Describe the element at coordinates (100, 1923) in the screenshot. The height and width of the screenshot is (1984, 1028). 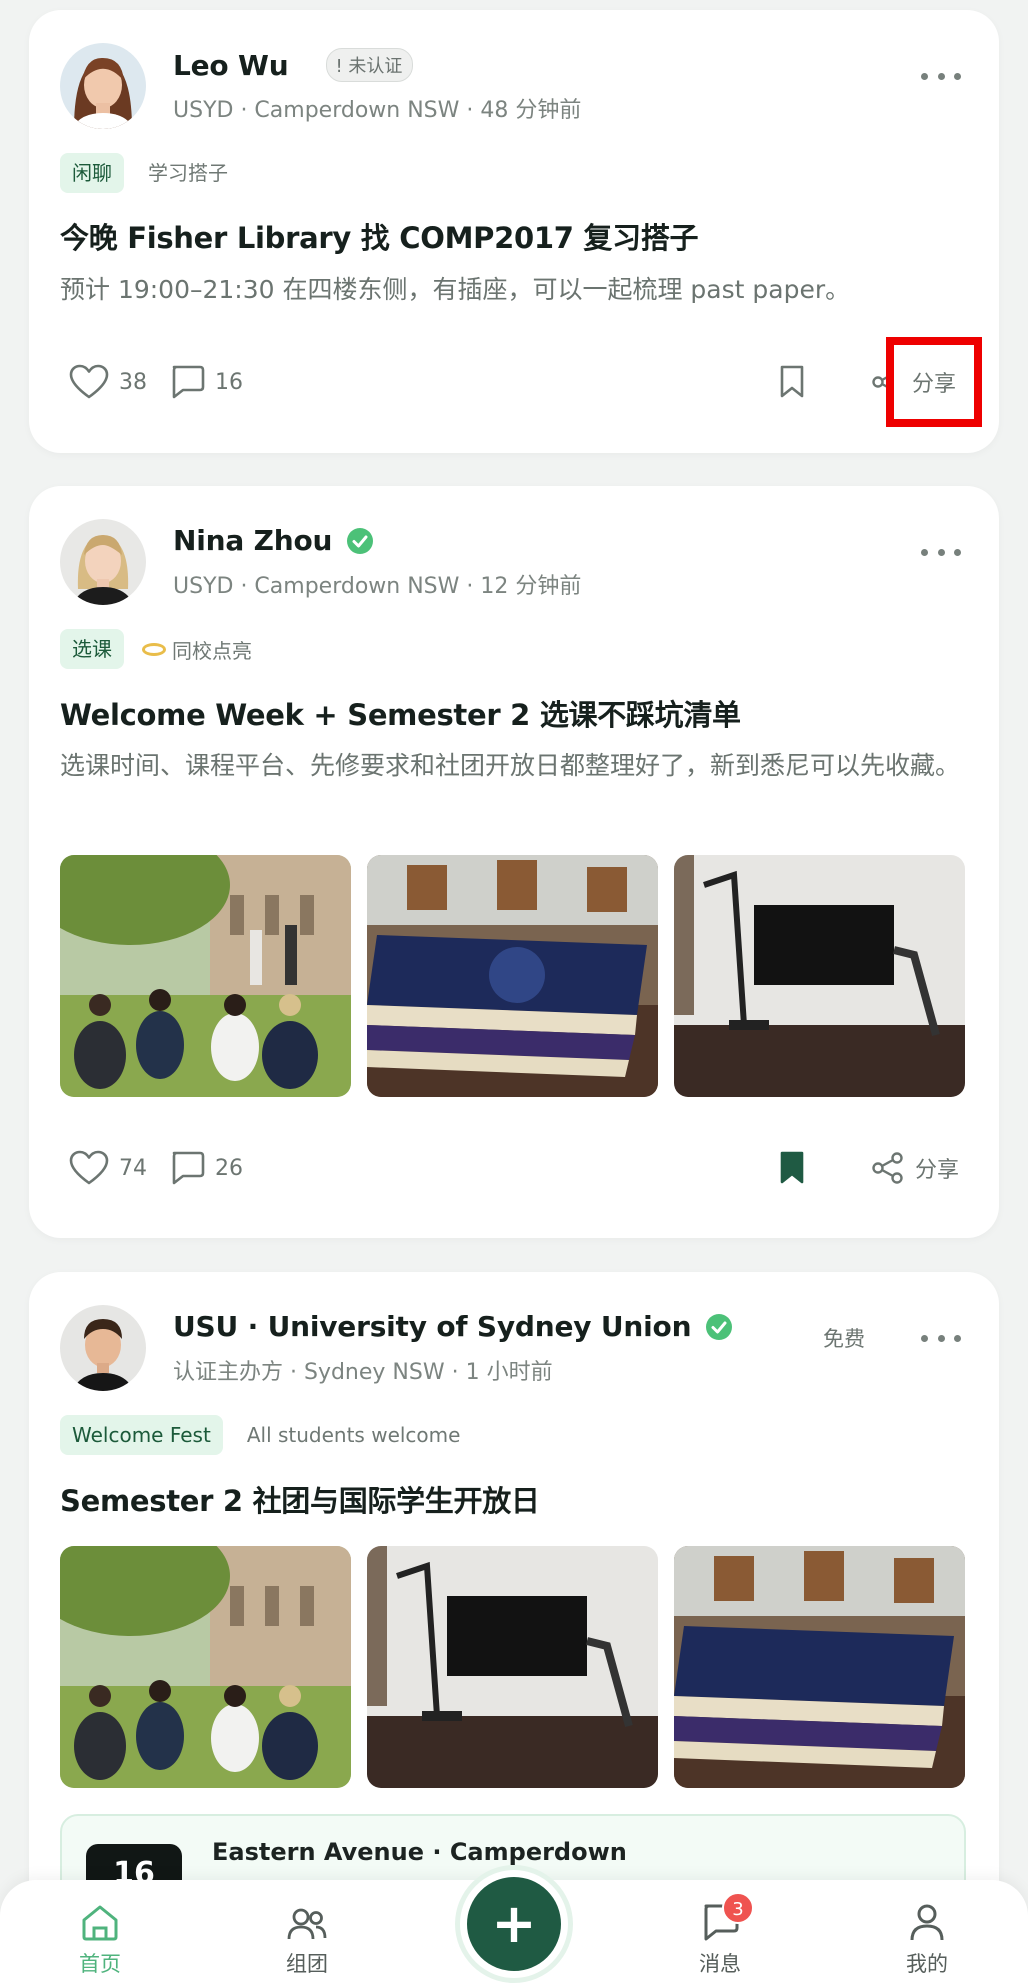
I see `home-icon` at that location.